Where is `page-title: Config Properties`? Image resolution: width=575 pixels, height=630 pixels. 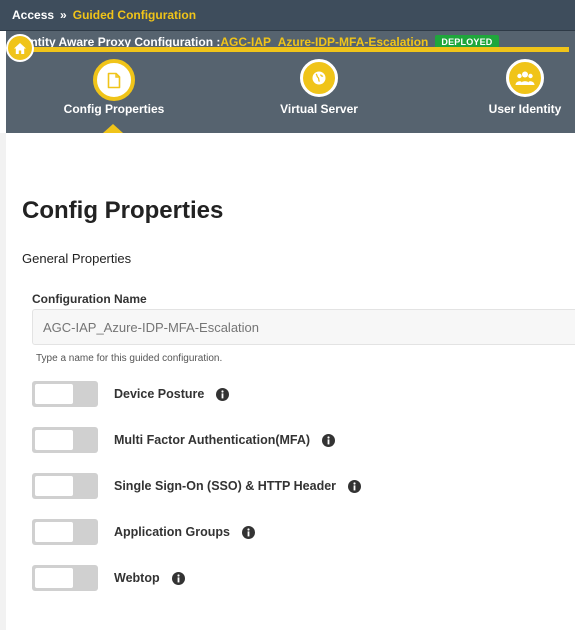
page-title: Config Properties is located at coordinates (123, 210).